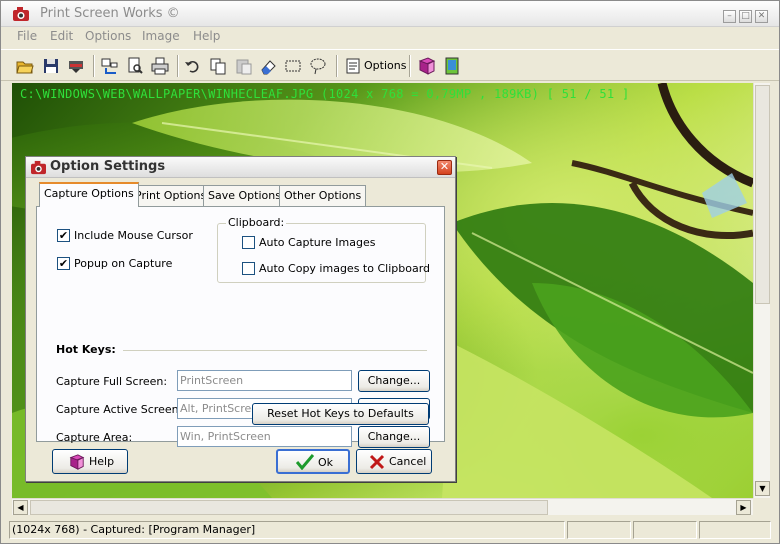 This screenshot has width=780, height=544. What do you see at coordinates (762, 194) in the screenshot?
I see `vertical-scroll-thumb` at bounding box center [762, 194].